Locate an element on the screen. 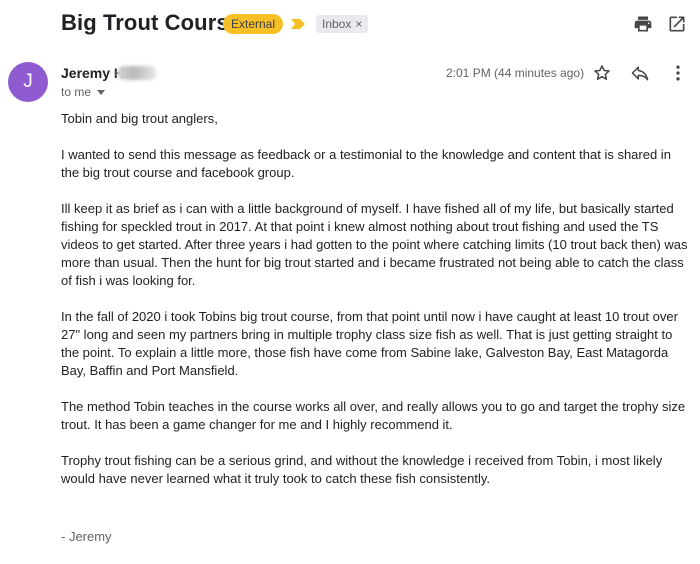 Image resolution: width=700 pixels, height=564 pixels. recipient-text: to me is located at coordinates (76, 92).